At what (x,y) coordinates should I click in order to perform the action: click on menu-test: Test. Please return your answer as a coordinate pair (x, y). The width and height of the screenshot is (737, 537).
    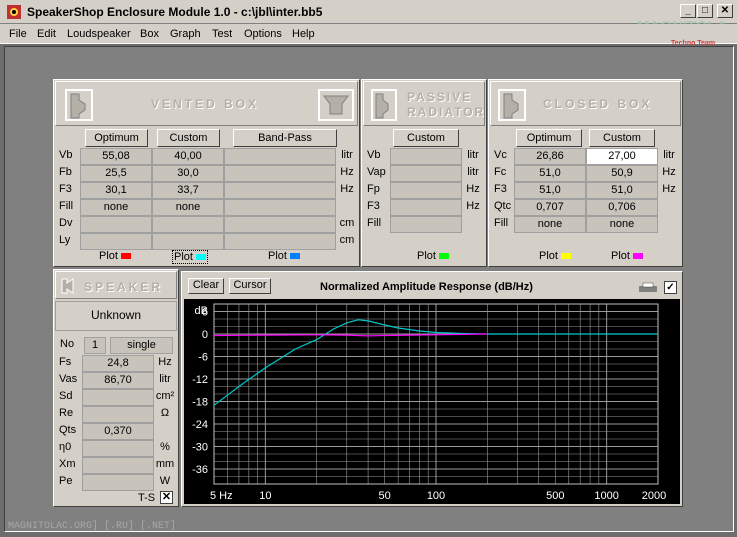
    Looking at the image, I should click on (222, 34).